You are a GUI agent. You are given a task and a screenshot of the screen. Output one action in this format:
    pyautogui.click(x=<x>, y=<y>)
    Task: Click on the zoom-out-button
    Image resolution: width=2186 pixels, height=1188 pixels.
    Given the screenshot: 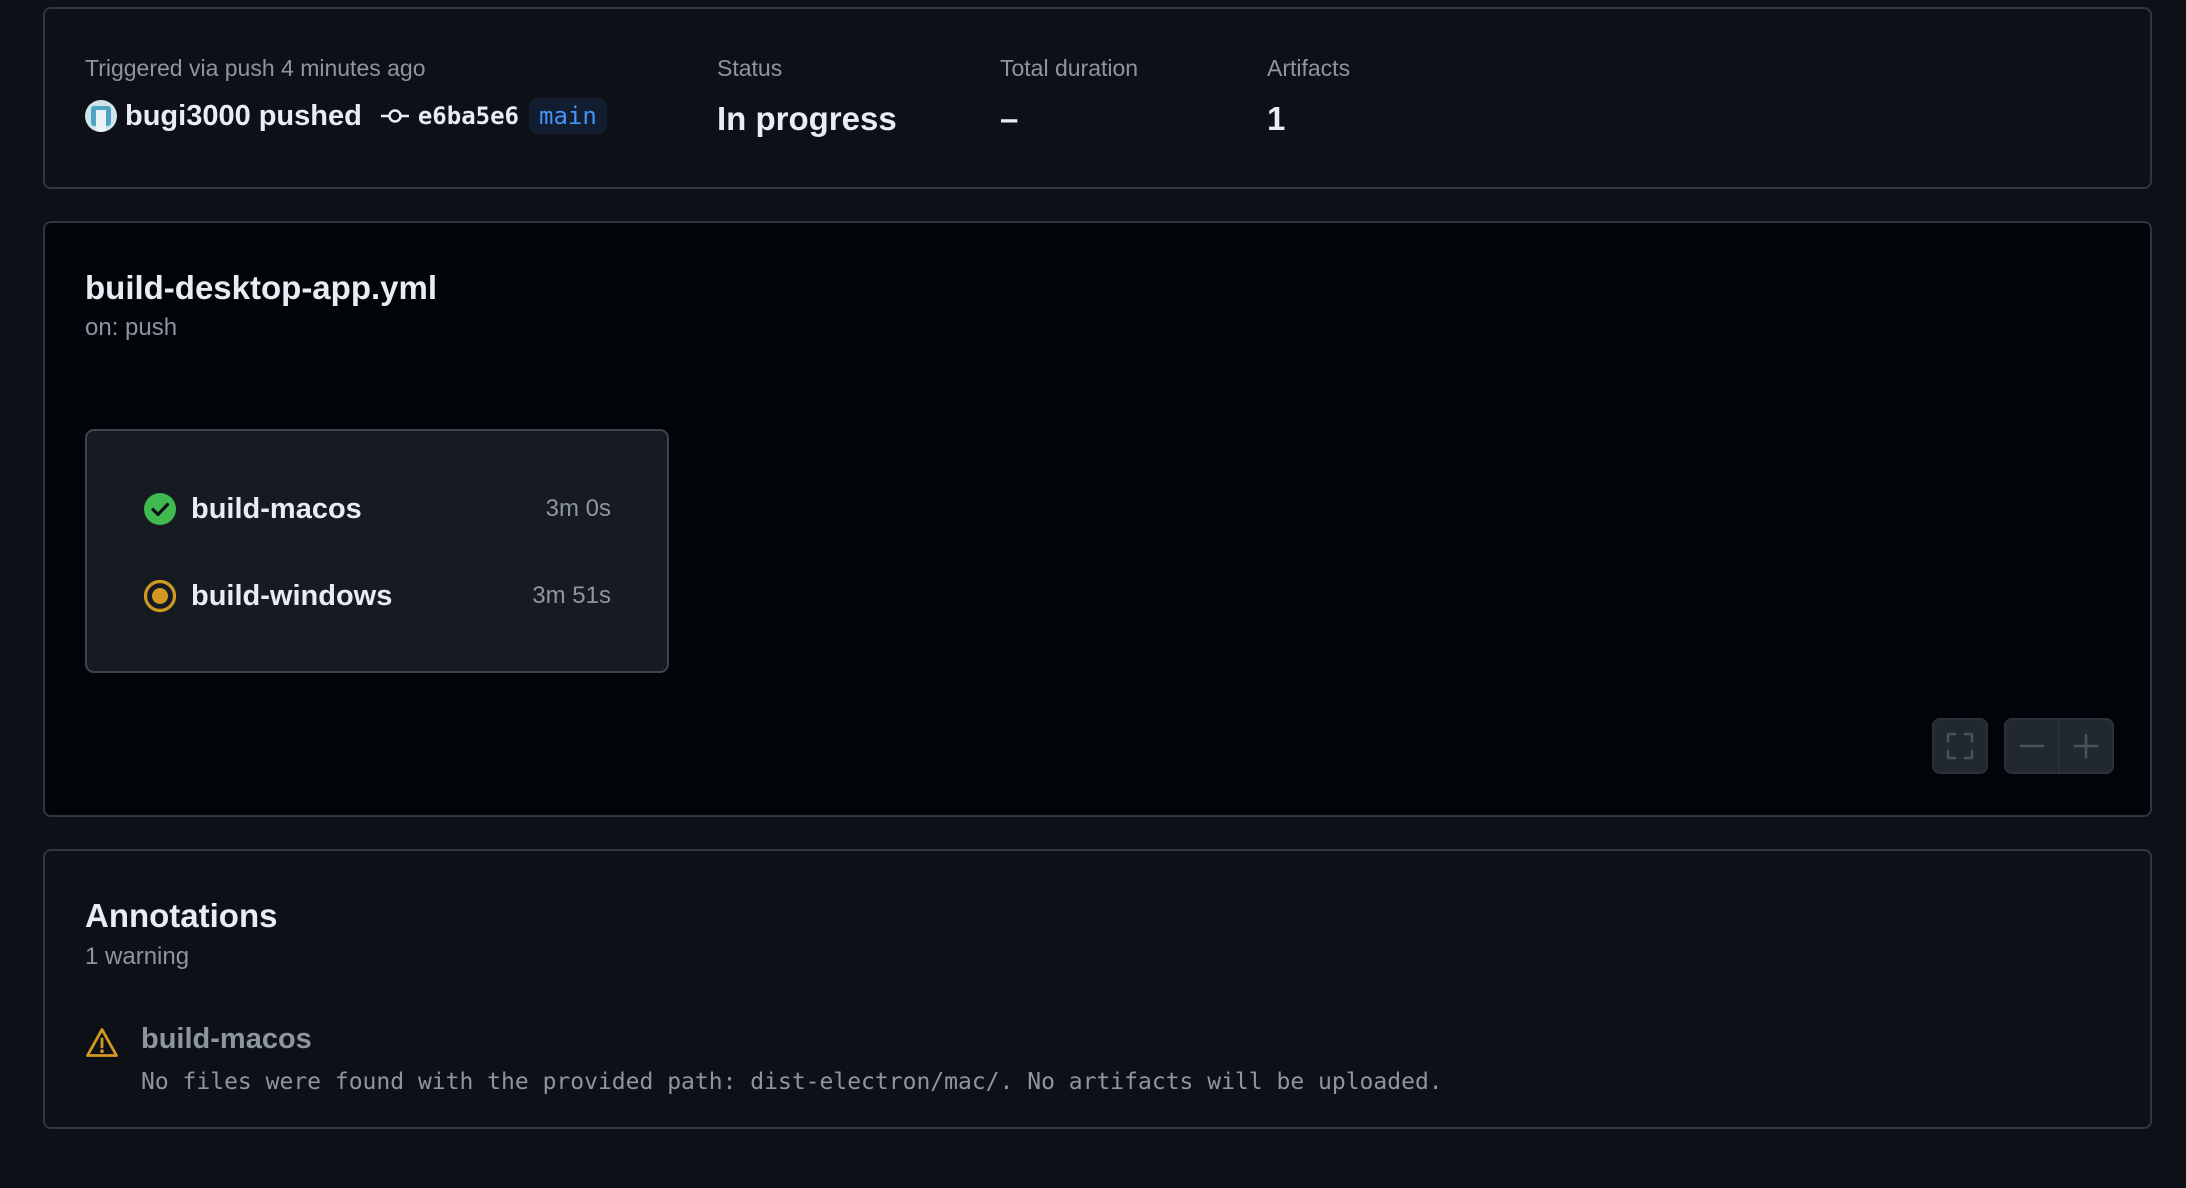 What is the action you would take?
    pyautogui.click(x=2032, y=746)
    